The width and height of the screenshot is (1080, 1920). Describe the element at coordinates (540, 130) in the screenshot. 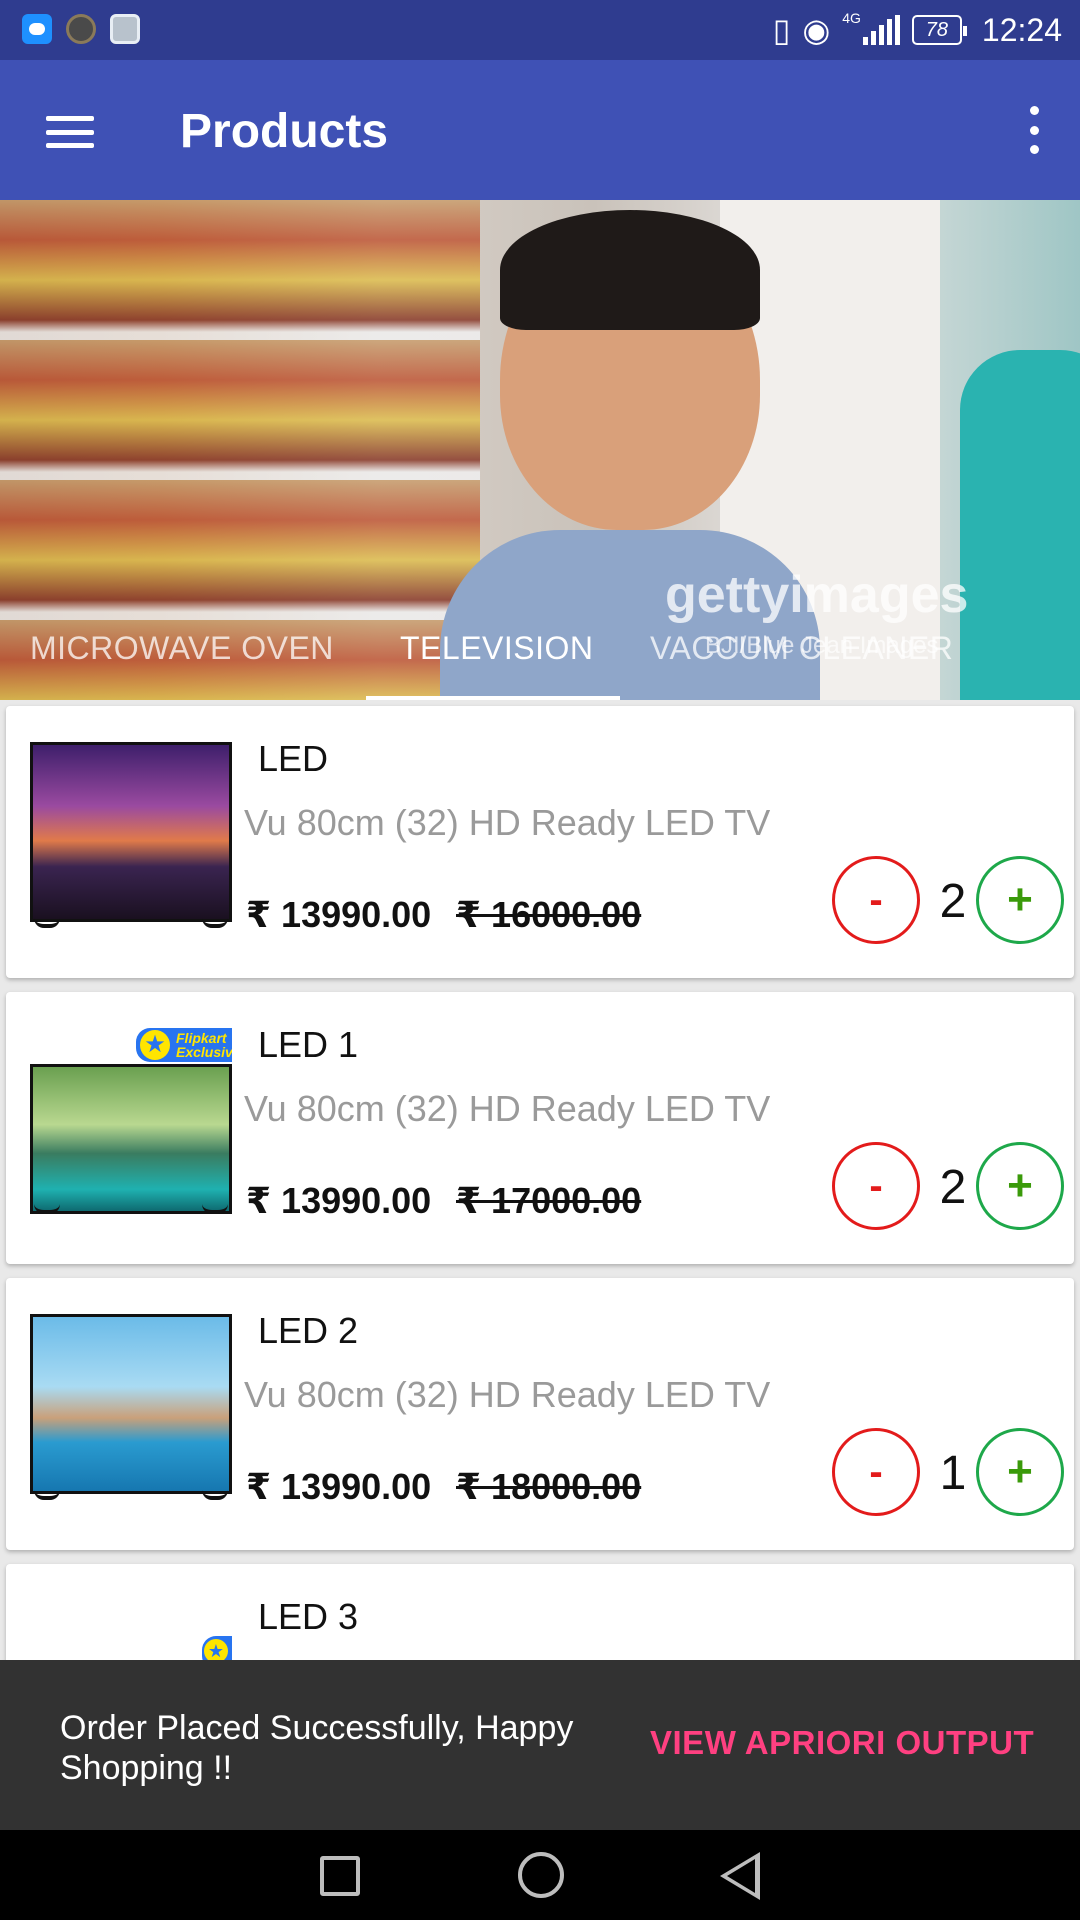

I see `app-bar: Products` at that location.